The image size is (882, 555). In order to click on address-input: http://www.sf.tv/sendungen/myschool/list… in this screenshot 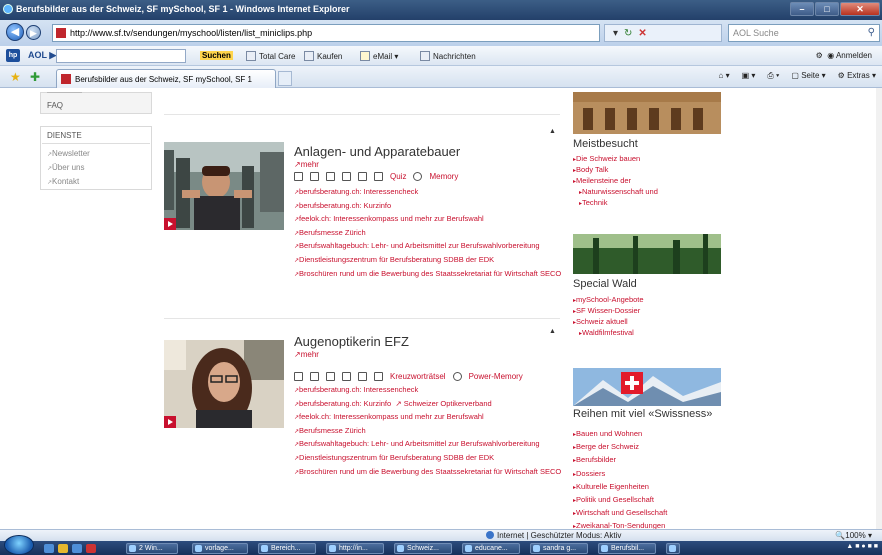, I will do `click(326, 33)`.